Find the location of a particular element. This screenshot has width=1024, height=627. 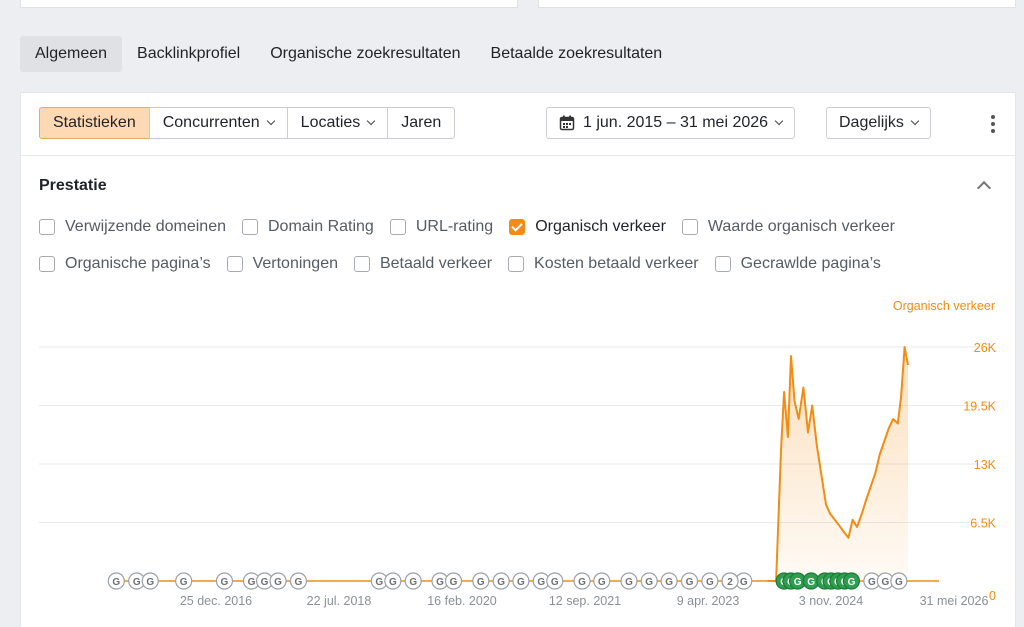

metric-betaald-verkeer: Betaald verkeer is located at coordinates (423, 264).